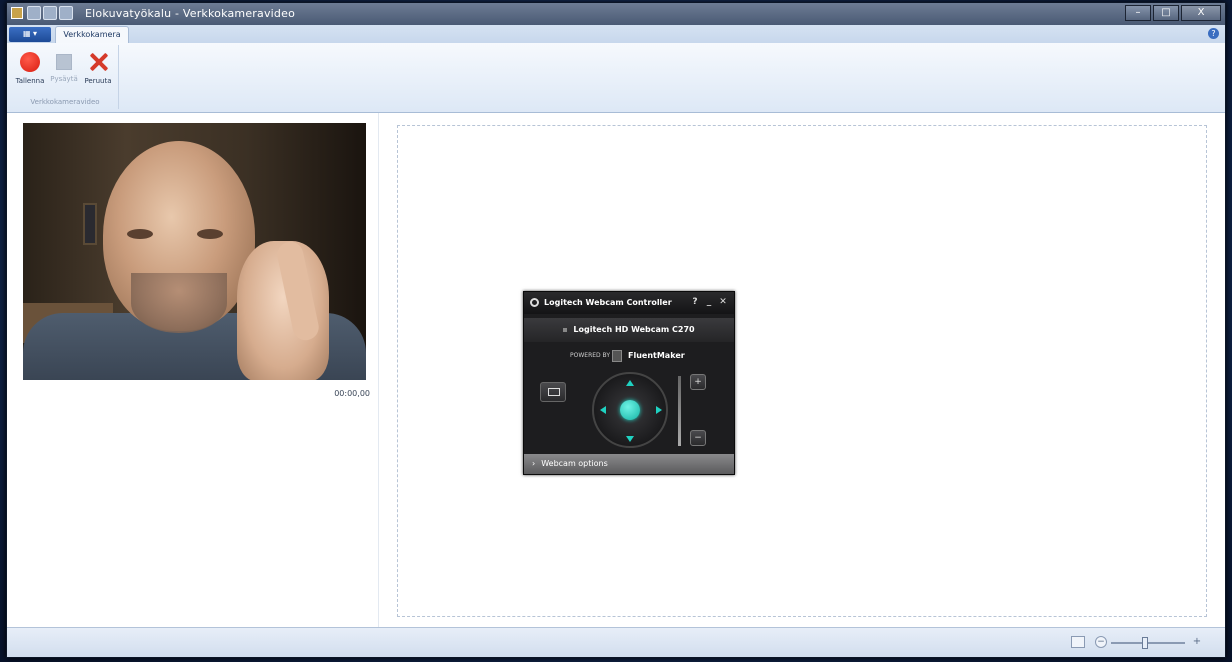 The height and width of the screenshot is (662, 1232). What do you see at coordinates (190, 13) in the screenshot?
I see `window-title: Elokuvatyökalu - Verkkokameravideo` at bounding box center [190, 13].